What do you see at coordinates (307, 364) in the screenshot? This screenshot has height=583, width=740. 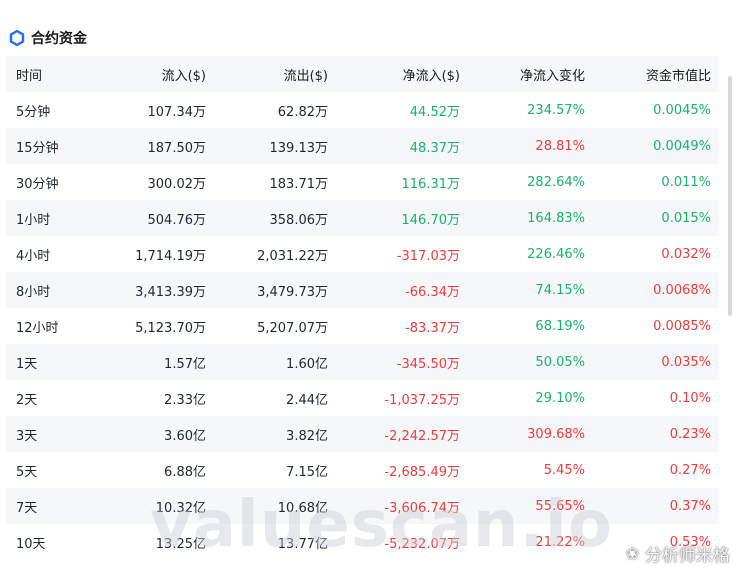 I see `row-outflow: 1.60亿` at bounding box center [307, 364].